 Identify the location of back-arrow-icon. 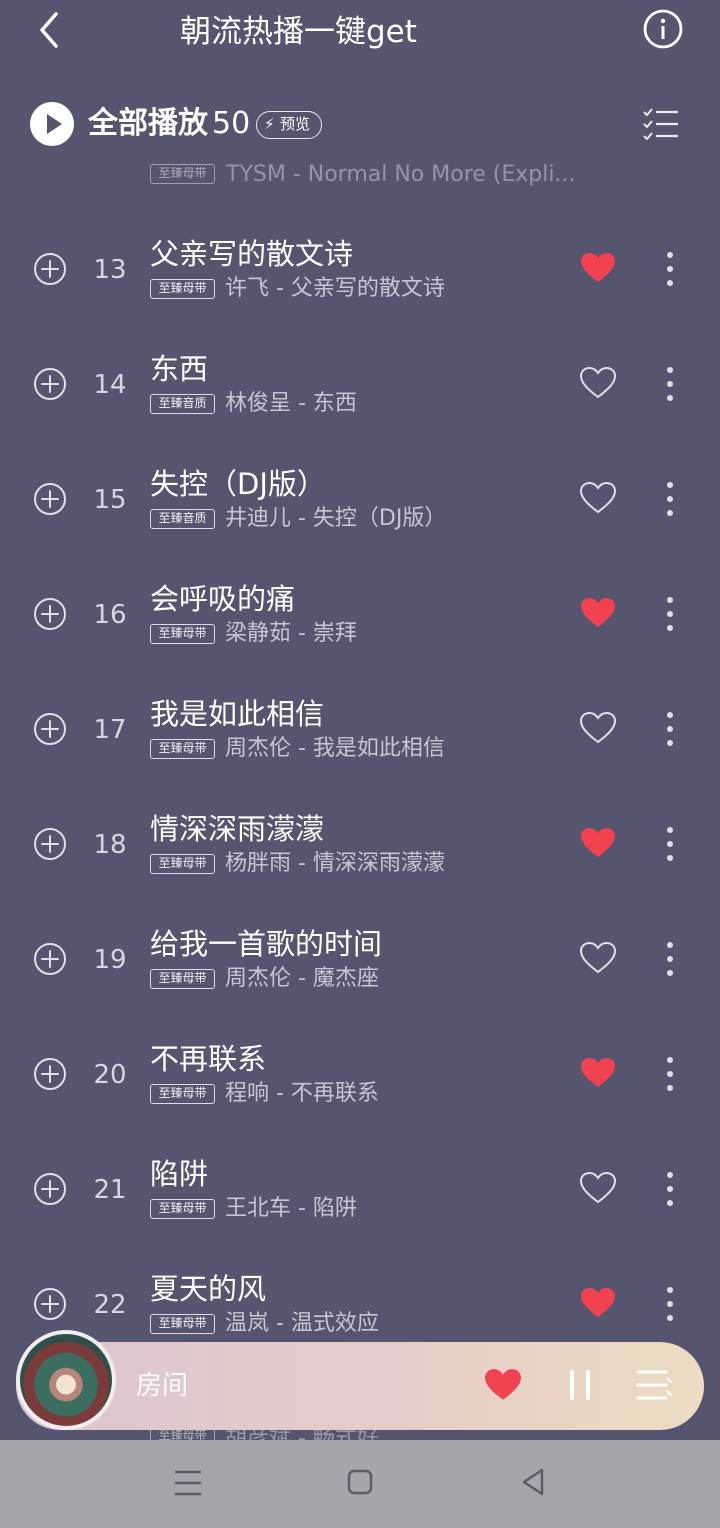
(50, 30).